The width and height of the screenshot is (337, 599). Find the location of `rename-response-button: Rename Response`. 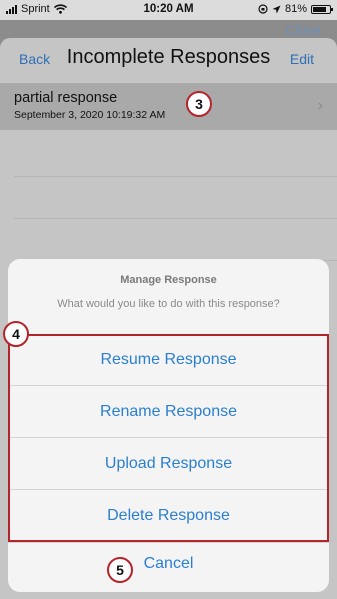

rename-response-button: Rename Response is located at coordinates (168, 411).